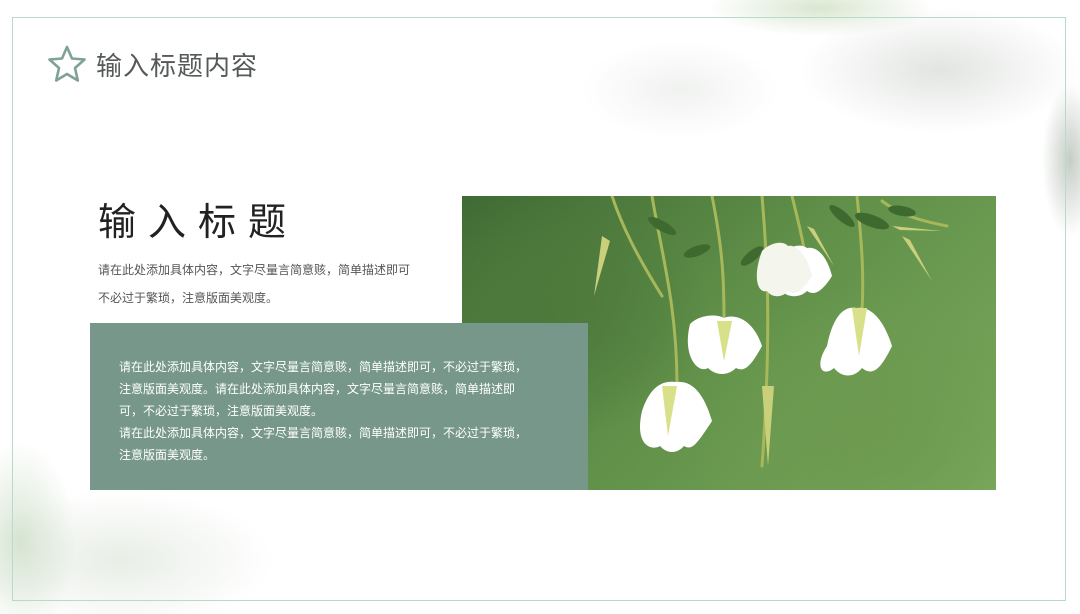 Image resolution: width=1080 pixels, height=614 pixels. I want to click on slide-header: 输入标题内容, so click(152, 64).